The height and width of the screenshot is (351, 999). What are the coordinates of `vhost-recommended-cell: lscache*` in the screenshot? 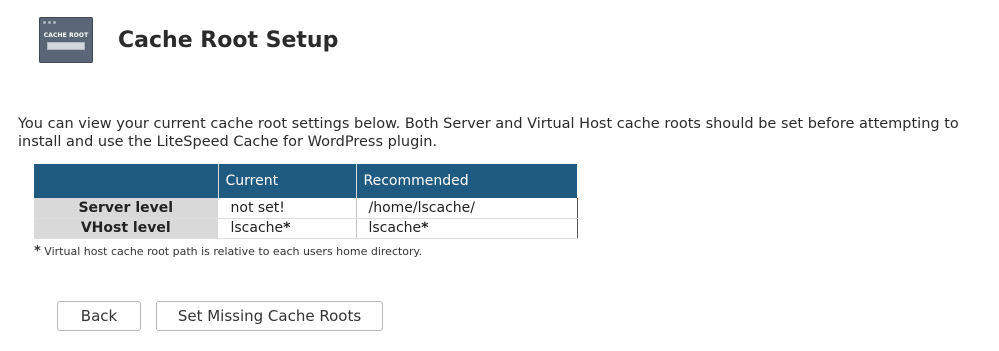 It's located at (467, 228).